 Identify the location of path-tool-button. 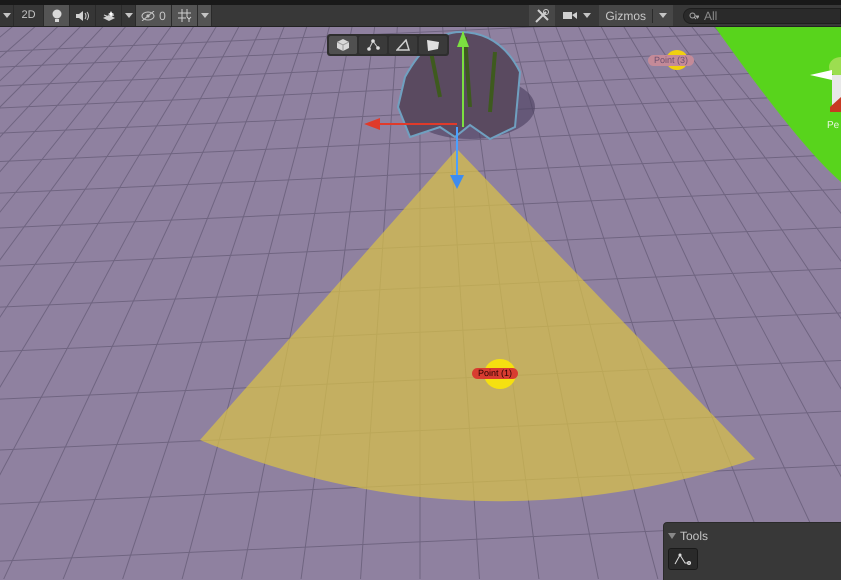
(683, 559).